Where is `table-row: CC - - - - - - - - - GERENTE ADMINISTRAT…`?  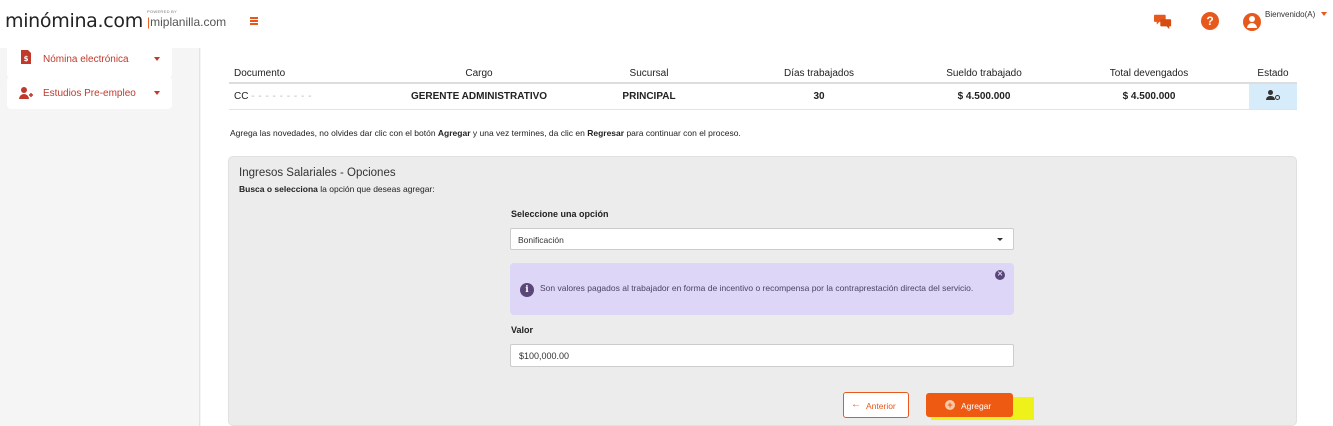
table-row: CC - - - - - - - - - GERENTE ADMINISTRAT… is located at coordinates (763, 96).